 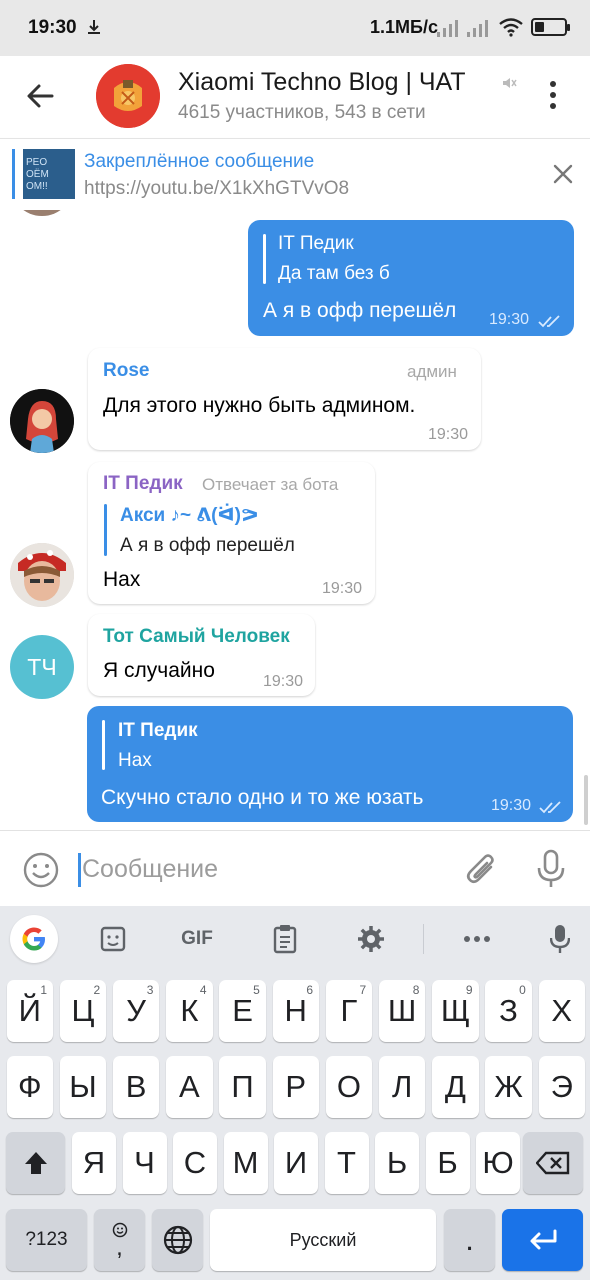 I want to click on key-Й: Й1, so click(x=29, y=1011).